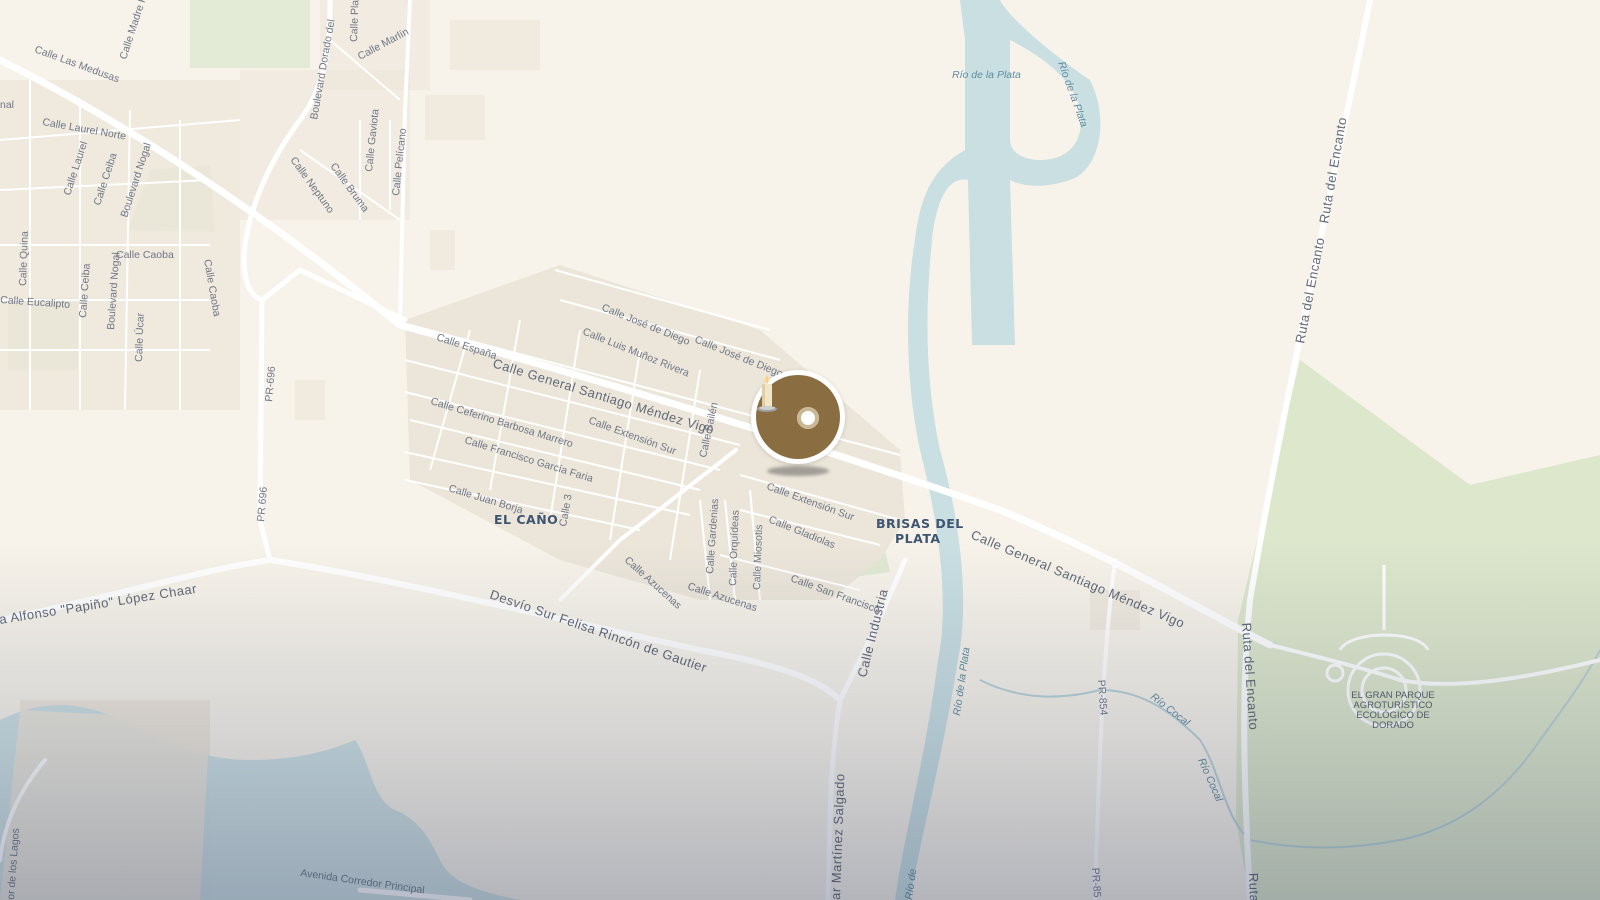  Describe the element at coordinates (798, 471) in the screenshot. I see `marker-shadow` at that location.